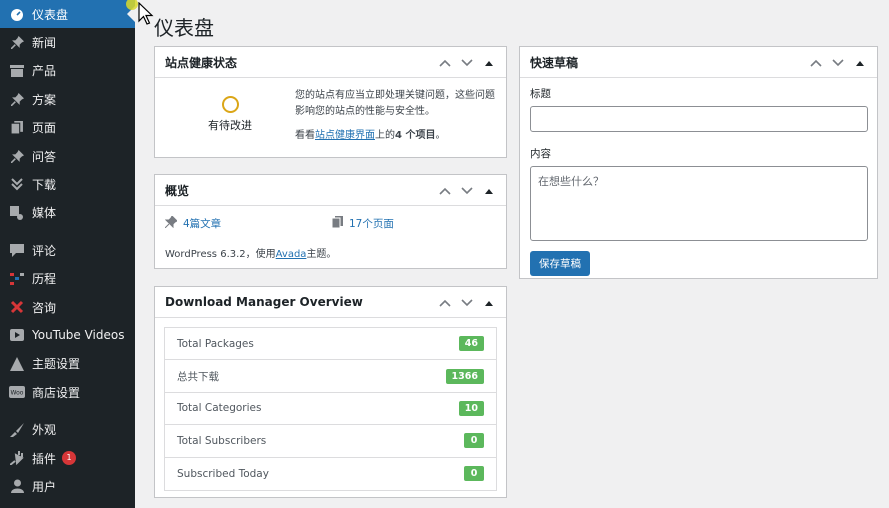 This screenshot has width=889, height=508. What do you see at coordinates (554, 62) in the screenshot?
I see `widget-title: 快速草稿` at bounding box center [554, 62].